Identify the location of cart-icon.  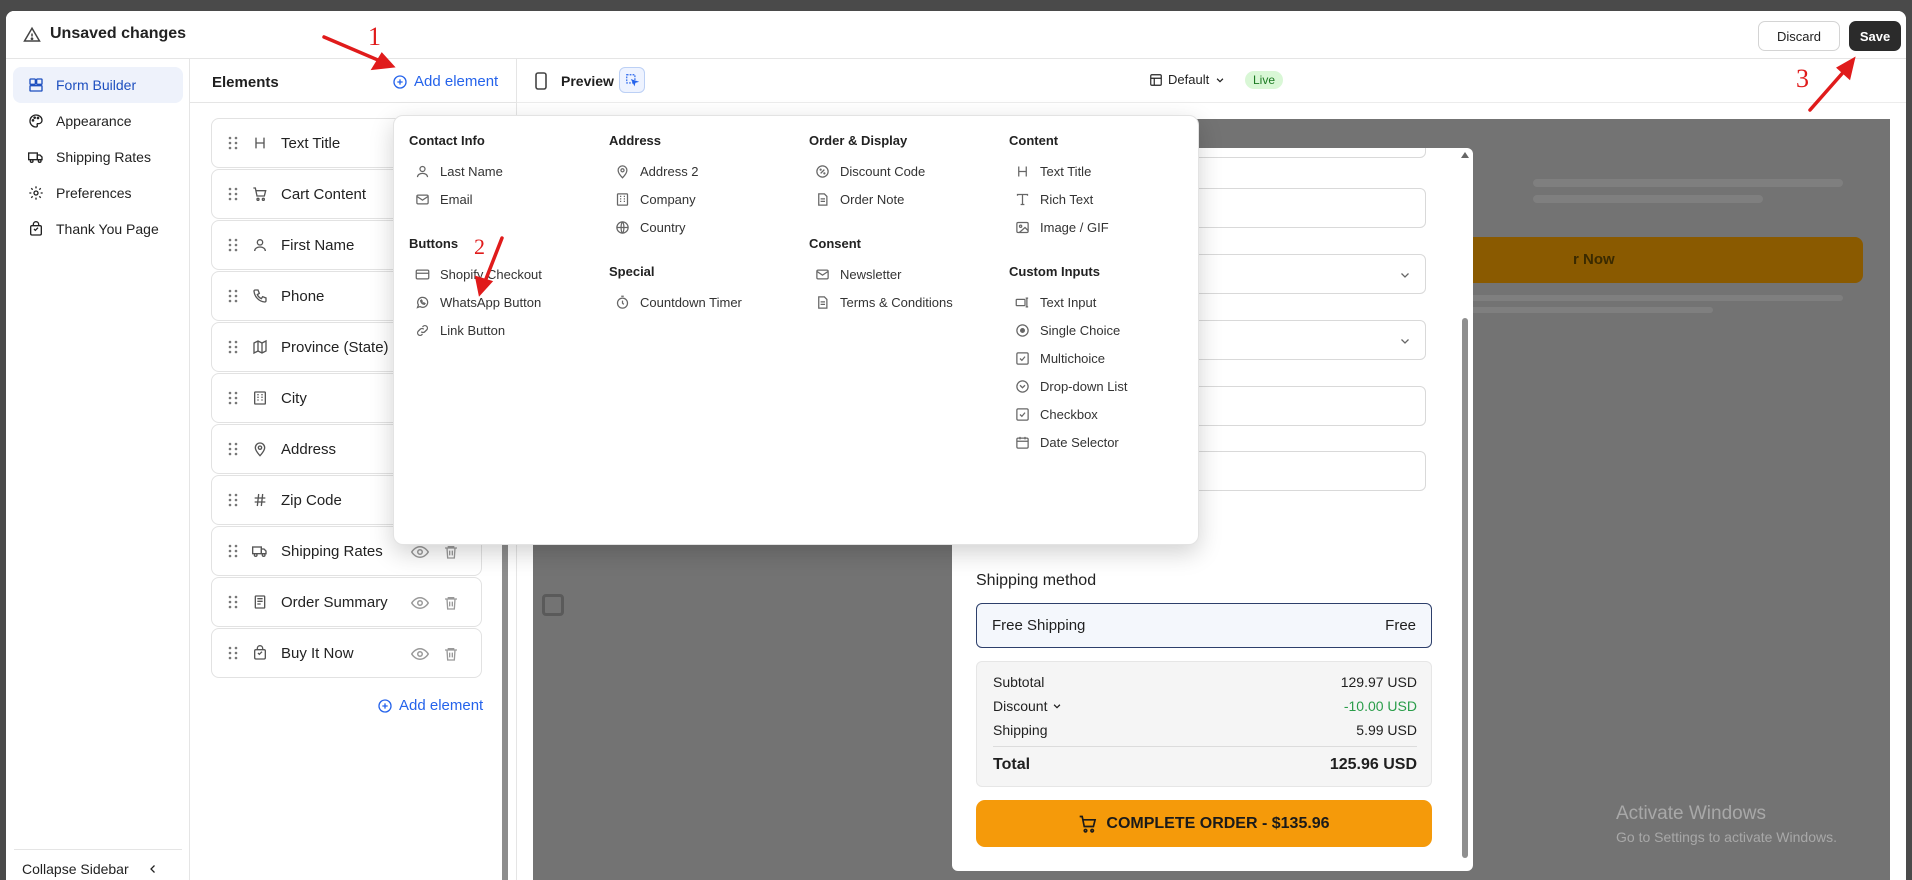
(260, 194).